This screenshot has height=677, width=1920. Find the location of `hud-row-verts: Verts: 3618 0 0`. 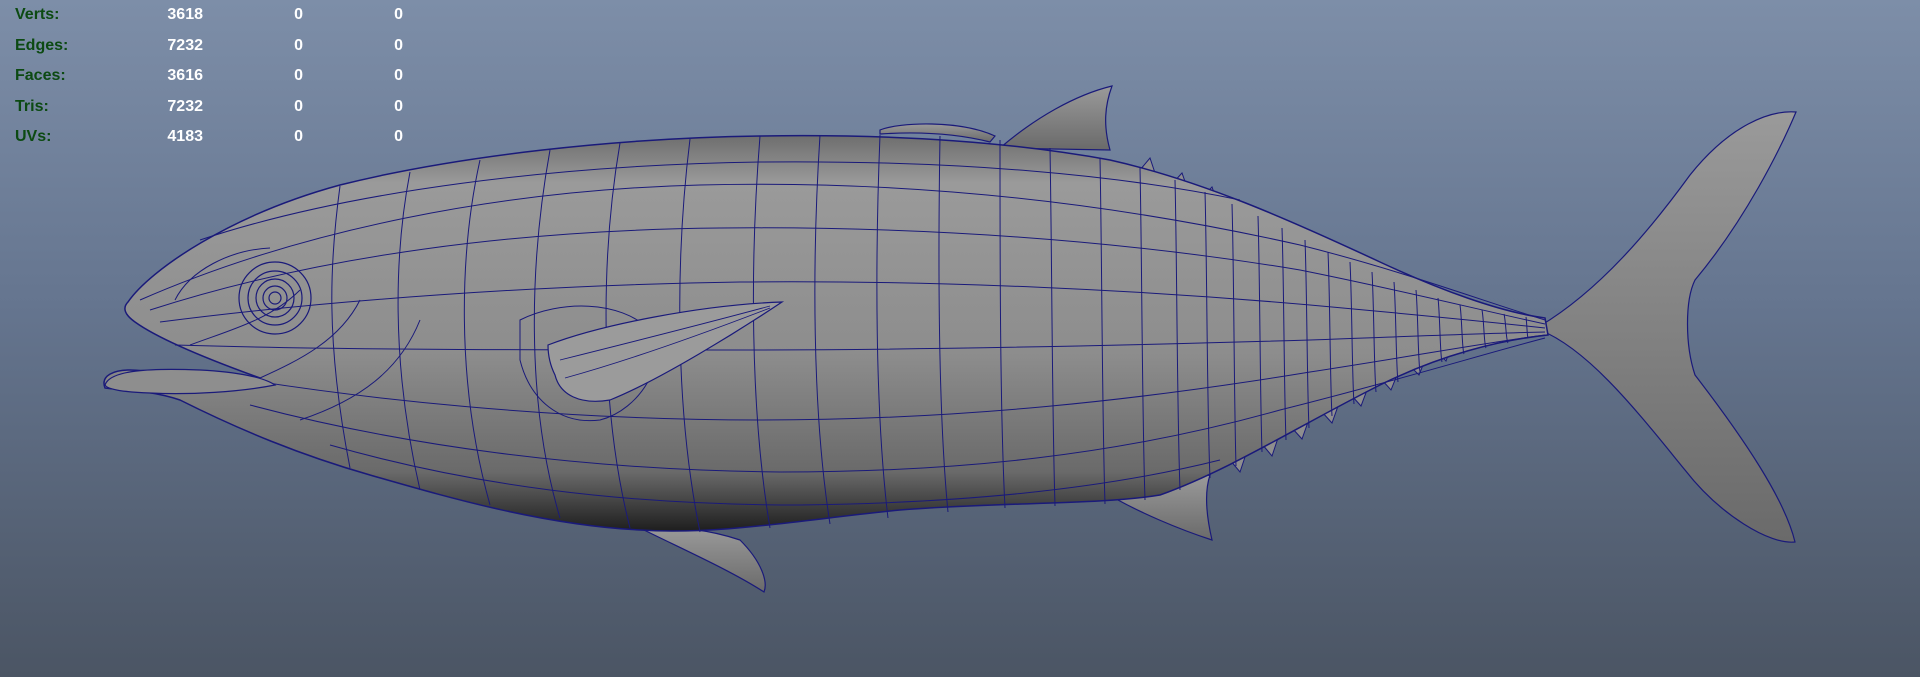

hud-row-verts: Verts: 3618 0 0 is located at coordinates (209, 15).